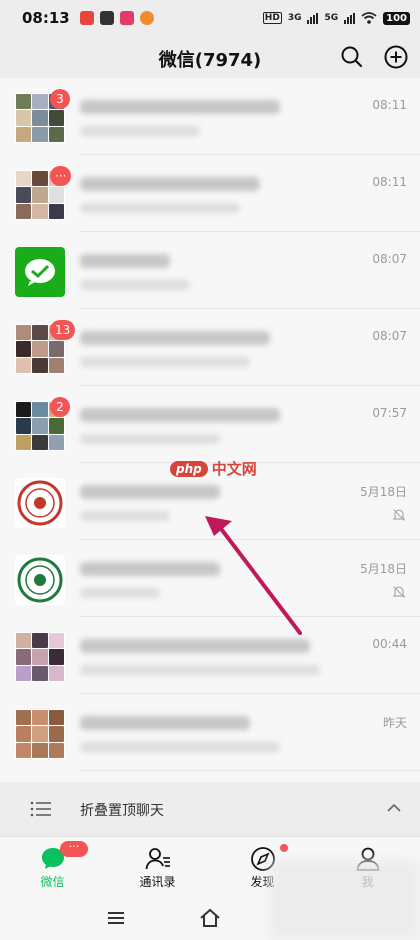 This screenshot has width=420, height=940. I want to click on unread-badge: 13, so click(63, 330).